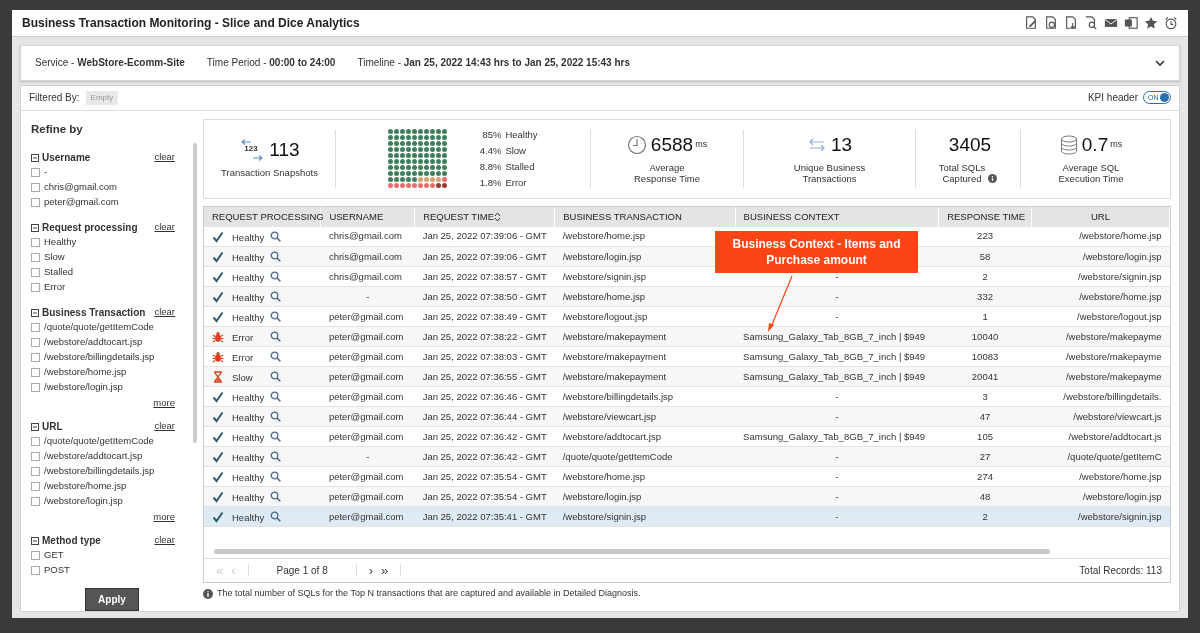 The width and height of the screenshot is (1200, 633). Describe the element at coordinates (1100, 216) in the screenshot. I see `column-header: URL` at that location.